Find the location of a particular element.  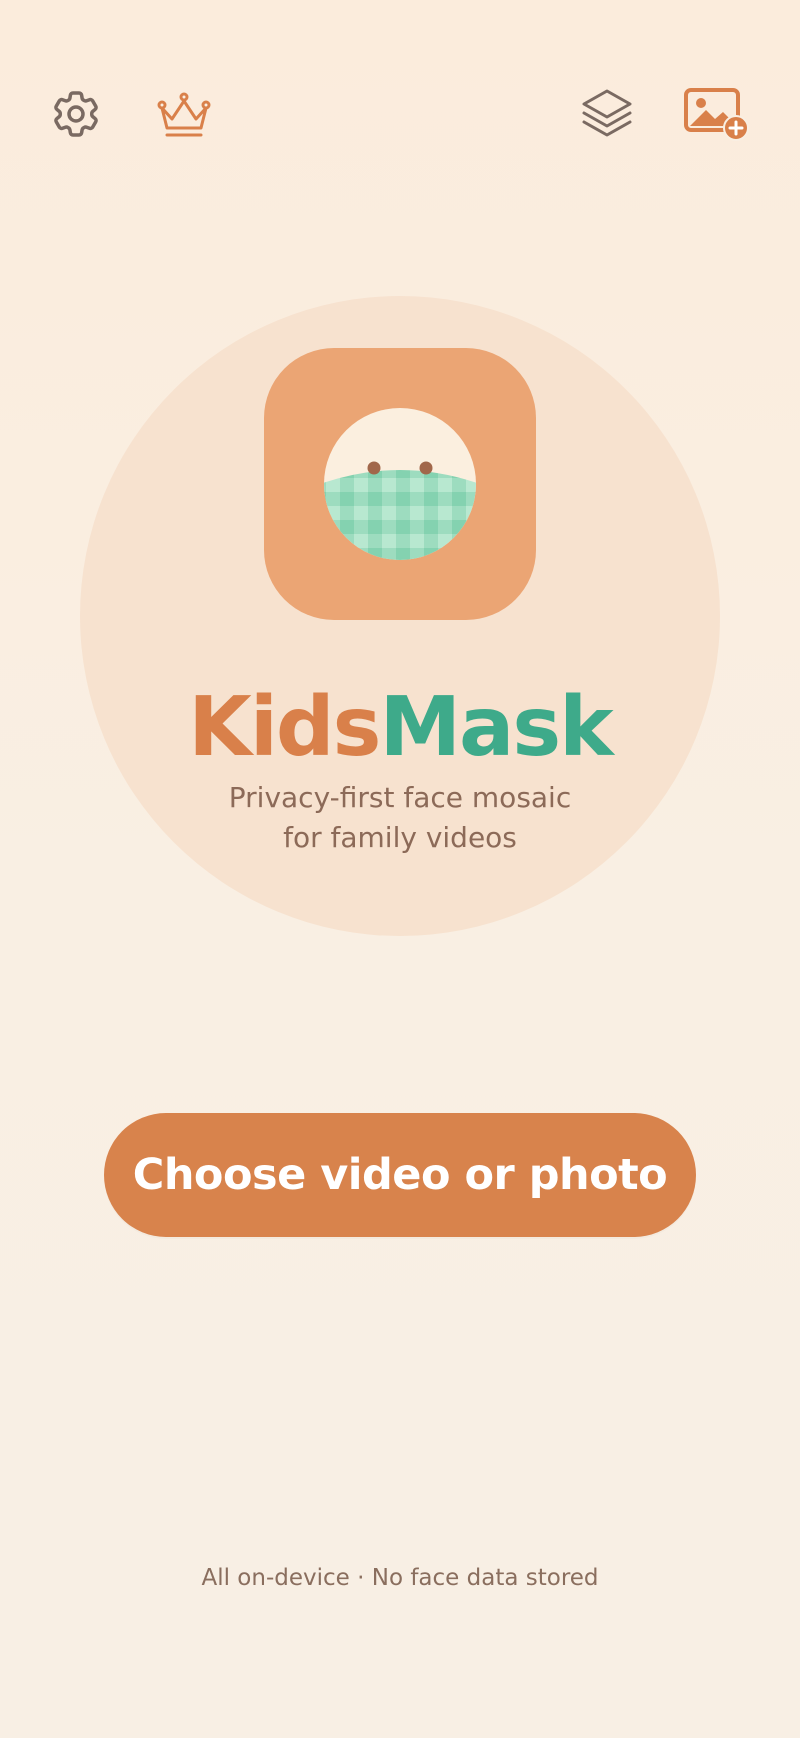

add-image-button is located at coordinates (716, 114).